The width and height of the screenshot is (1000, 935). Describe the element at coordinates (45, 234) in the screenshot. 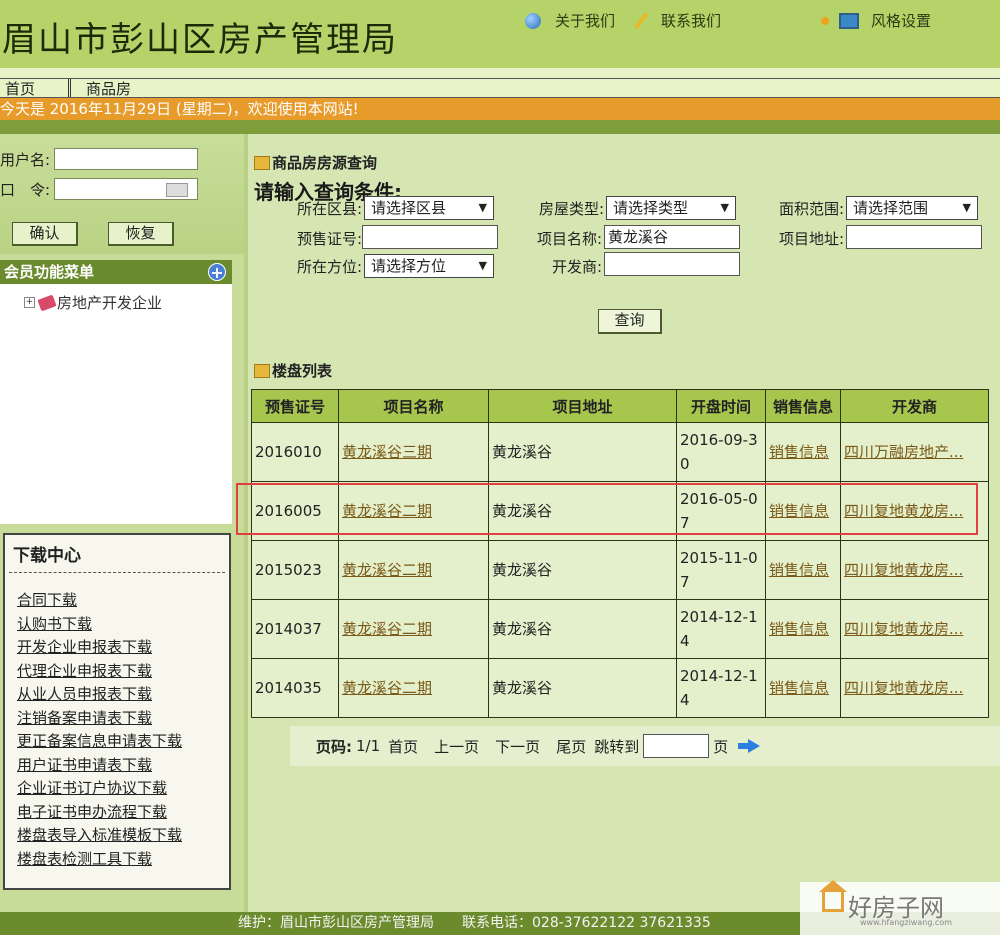

I see `confirm-button: 确认` at that location.